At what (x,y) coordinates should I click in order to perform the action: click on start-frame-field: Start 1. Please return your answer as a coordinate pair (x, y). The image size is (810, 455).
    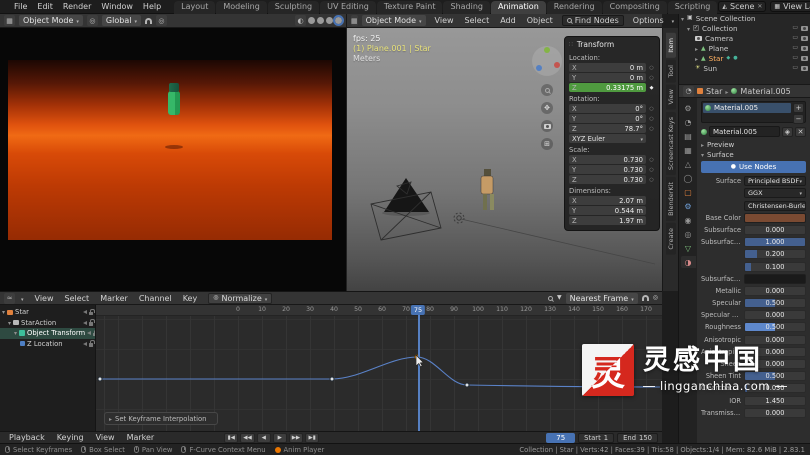
    Looking at the image, I should click on (596, 437).